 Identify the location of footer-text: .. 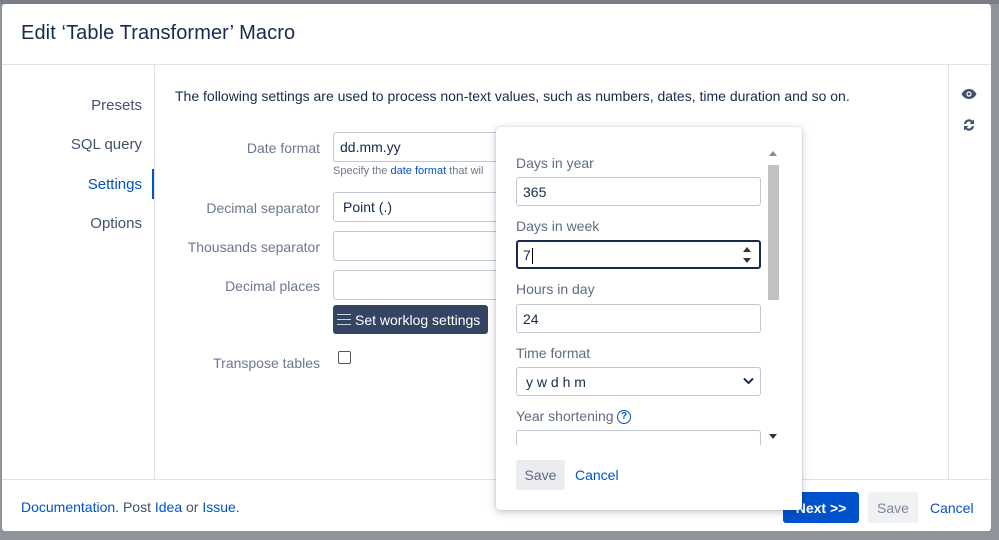
(237, 507).